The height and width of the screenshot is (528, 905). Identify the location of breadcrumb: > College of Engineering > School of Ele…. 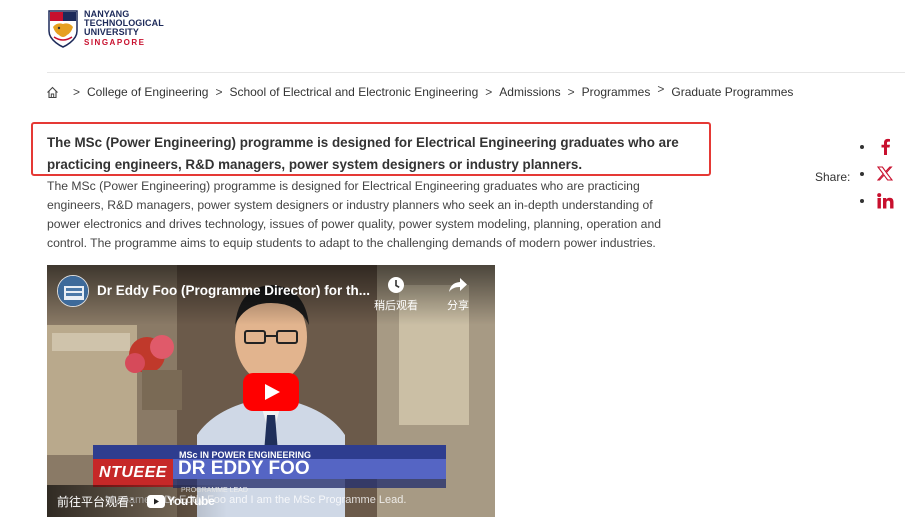
(420, 90).